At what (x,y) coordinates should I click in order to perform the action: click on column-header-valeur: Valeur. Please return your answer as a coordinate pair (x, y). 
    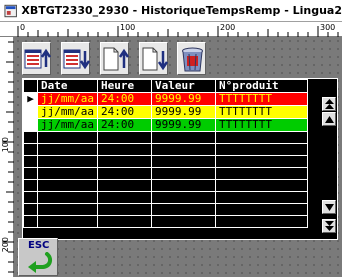
    Looking at the image, I should click on (183, 86).